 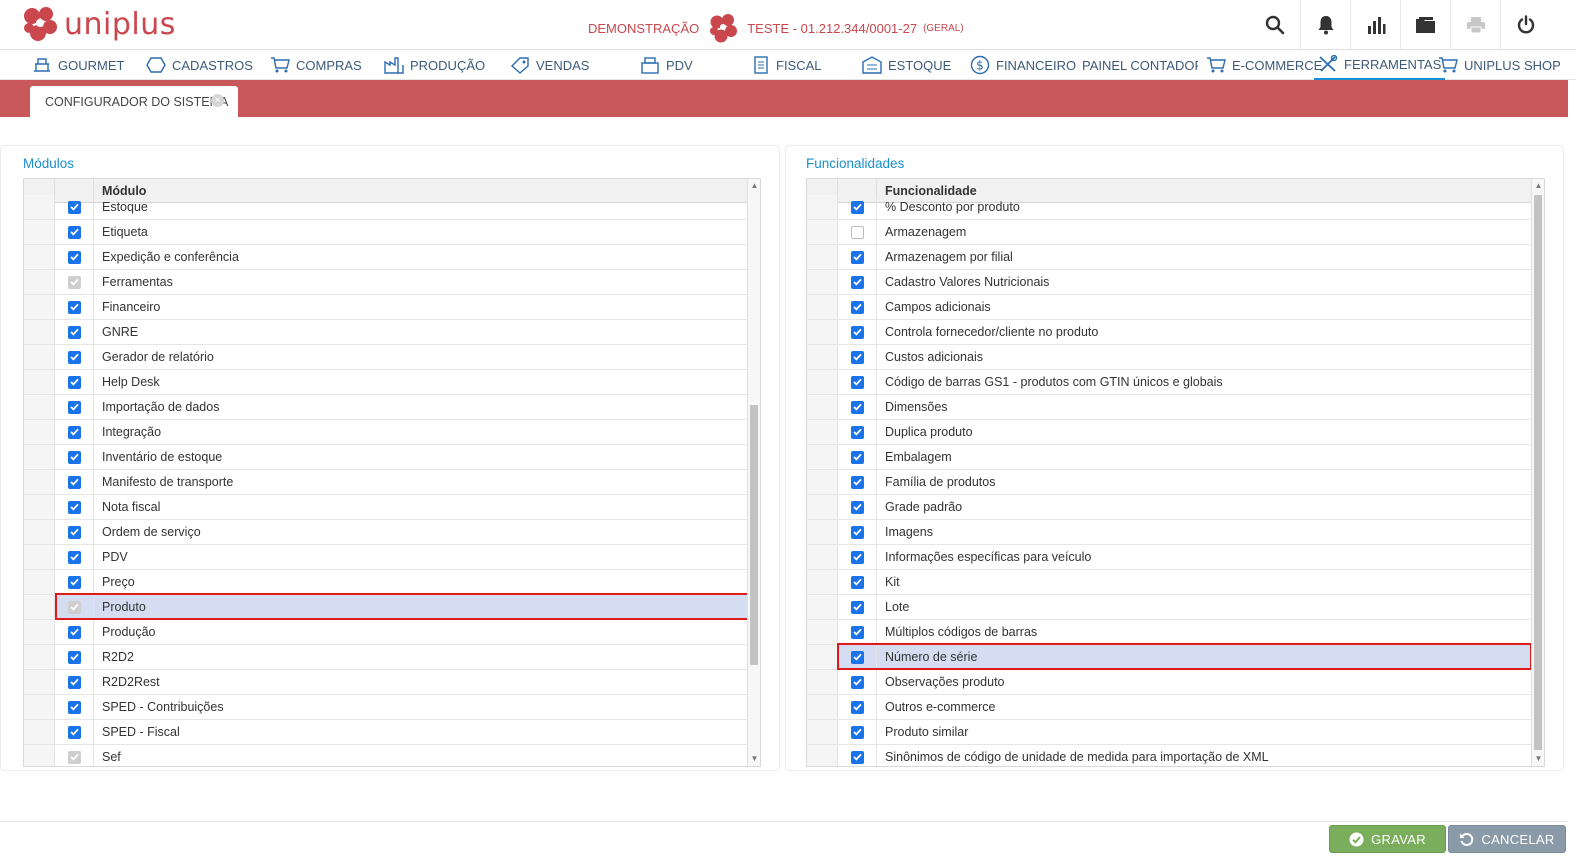 I want to click on table-row: Integração, so click(x=386, y=432).